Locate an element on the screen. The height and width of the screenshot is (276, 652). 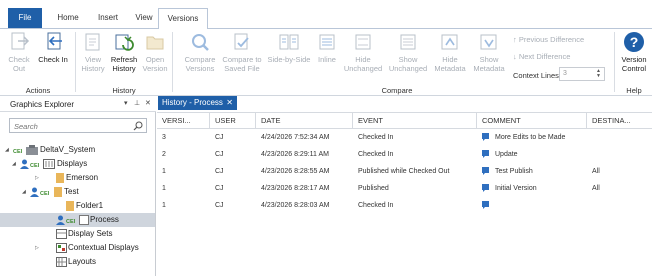
check-out-label: Check Out is located at coordinates (19, 64).